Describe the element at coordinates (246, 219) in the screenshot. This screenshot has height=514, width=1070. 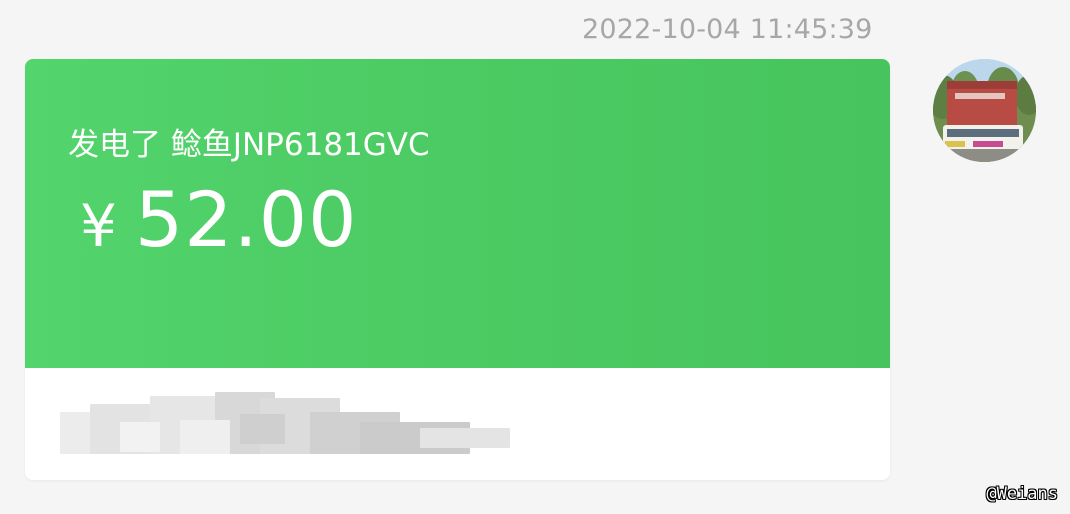
I see `amount-value: 52.00` at that location.